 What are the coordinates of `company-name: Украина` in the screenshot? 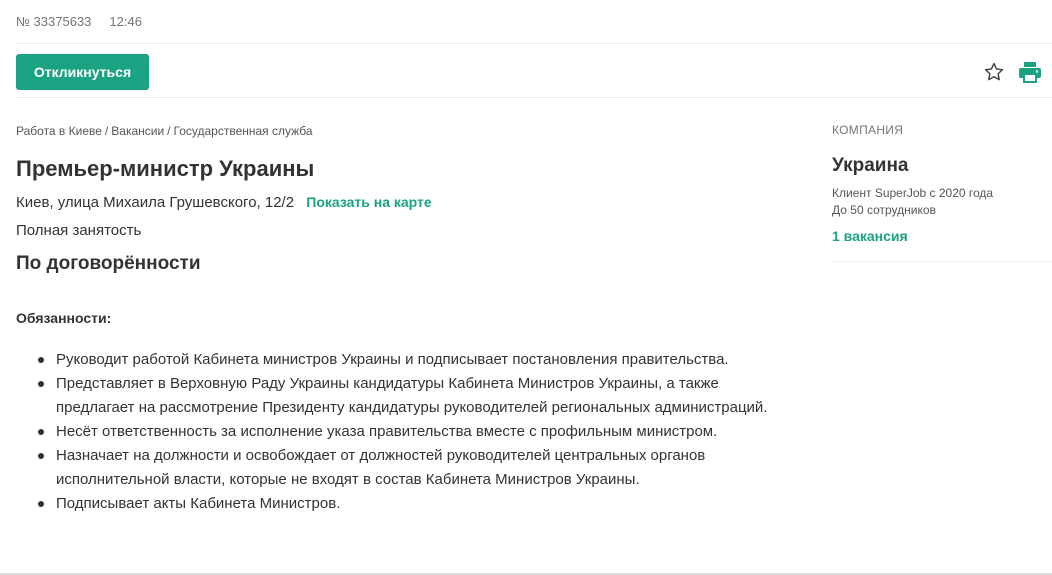 It's located at (870, 166).